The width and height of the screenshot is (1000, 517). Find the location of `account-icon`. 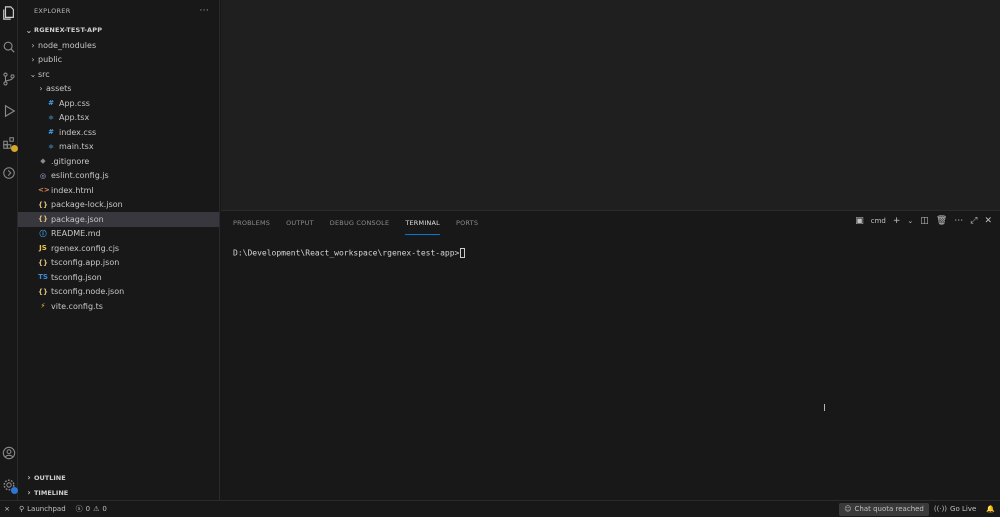

account-icon is located at coordinates (9, 453).